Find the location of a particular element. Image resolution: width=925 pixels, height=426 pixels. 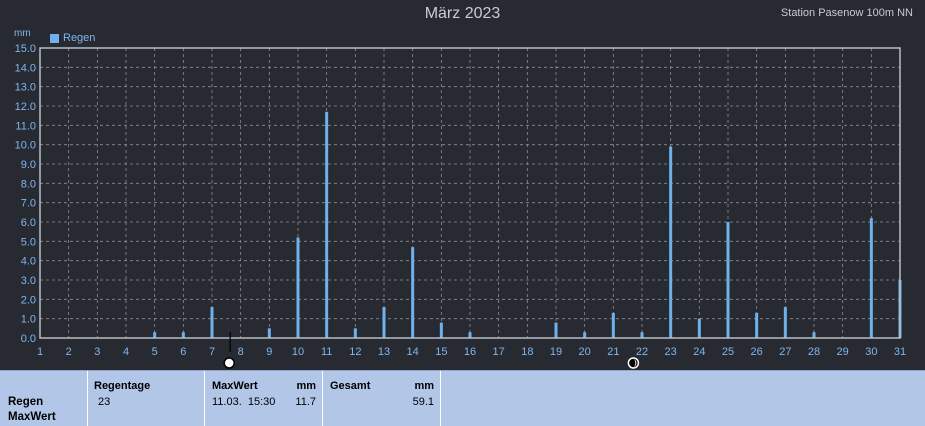

y-tick-label: 15.0 is located at coordinates (25, 49).